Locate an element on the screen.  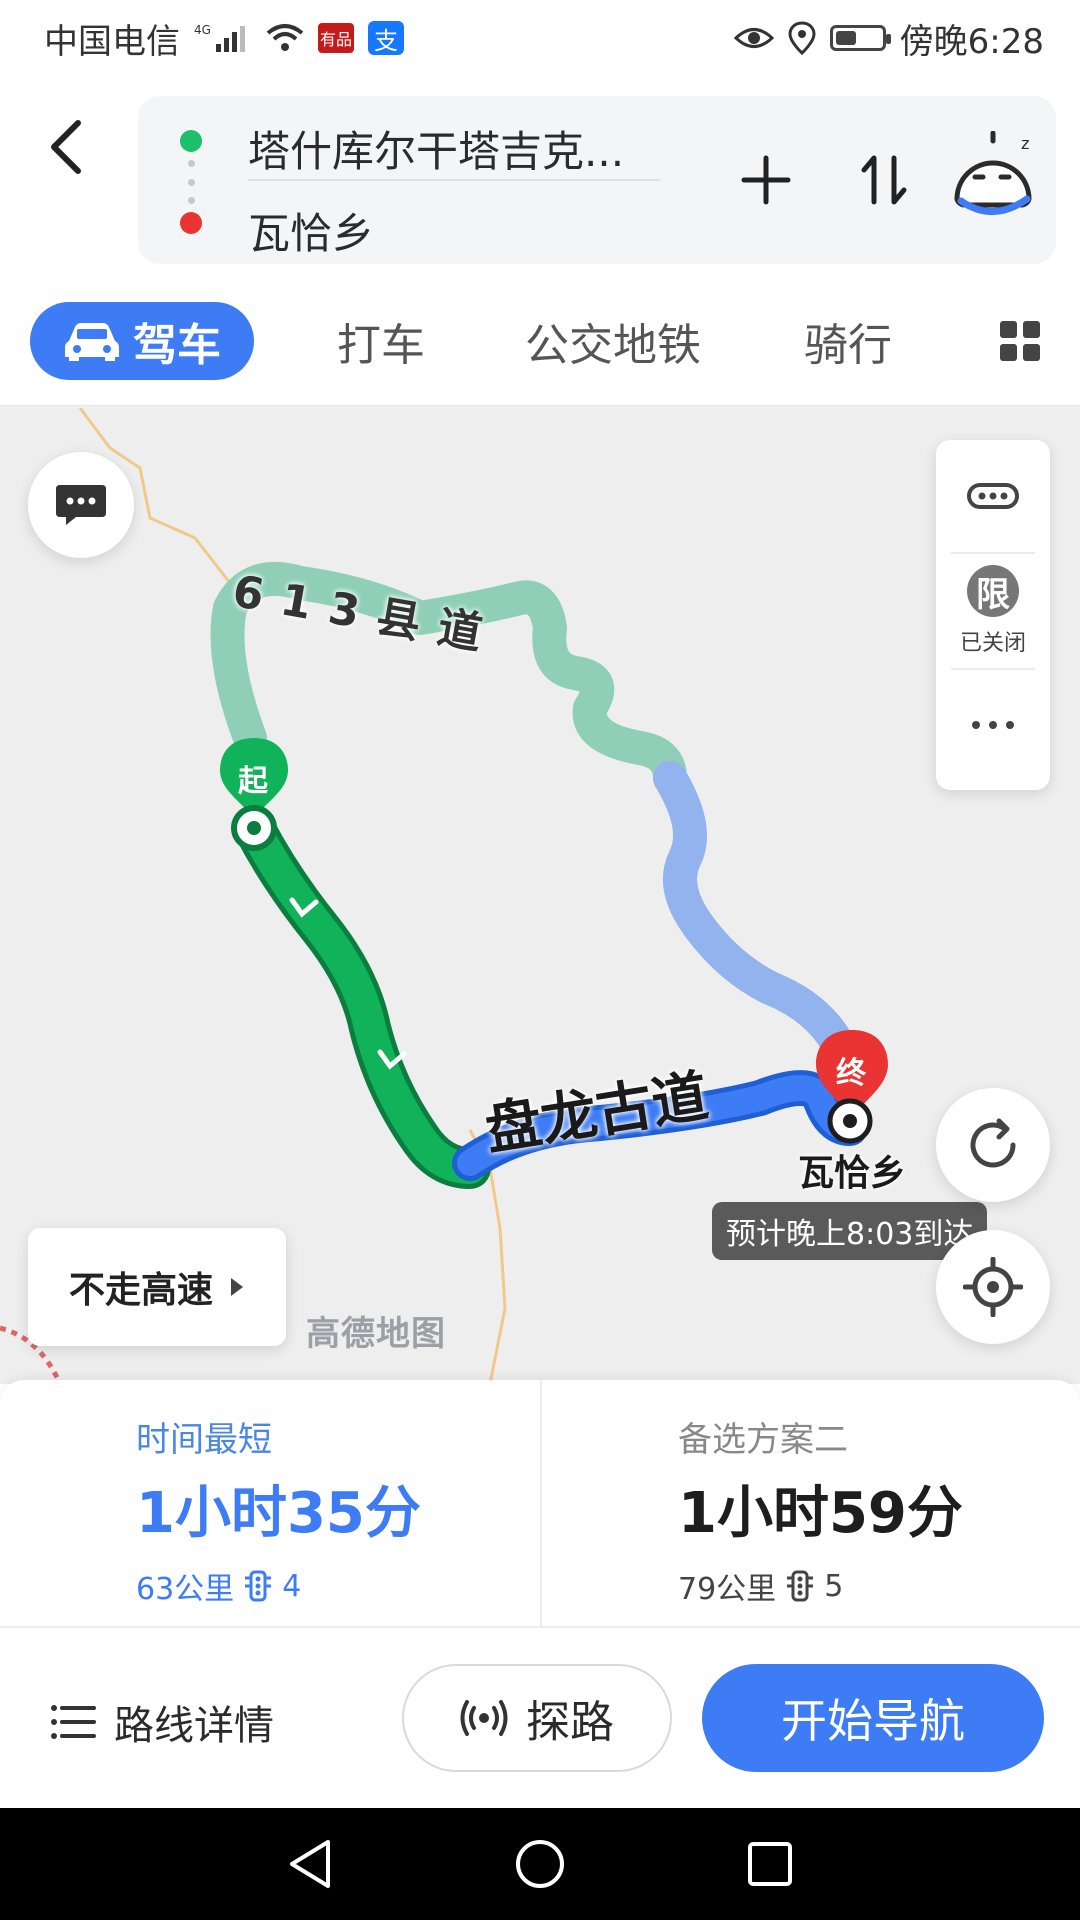
signal-icon: 4G is located at coordinates (223, 38).